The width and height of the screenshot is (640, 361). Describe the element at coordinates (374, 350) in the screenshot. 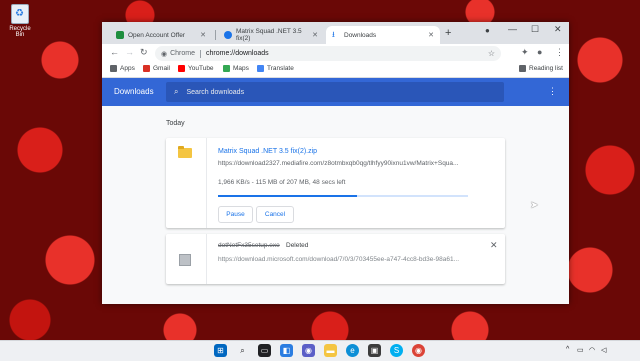

I see `store-icon: ▣` at that location.